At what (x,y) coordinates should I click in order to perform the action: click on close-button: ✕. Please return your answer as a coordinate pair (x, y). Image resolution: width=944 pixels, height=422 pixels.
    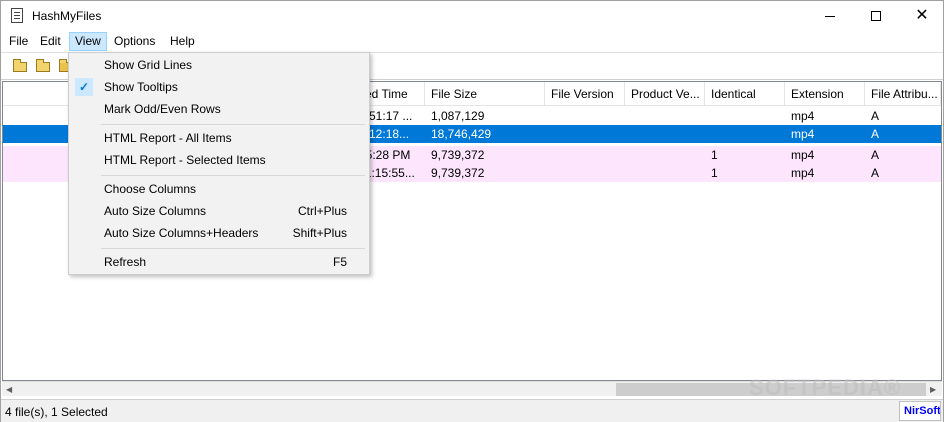
    Looking at the image, I should click on (921, 16).